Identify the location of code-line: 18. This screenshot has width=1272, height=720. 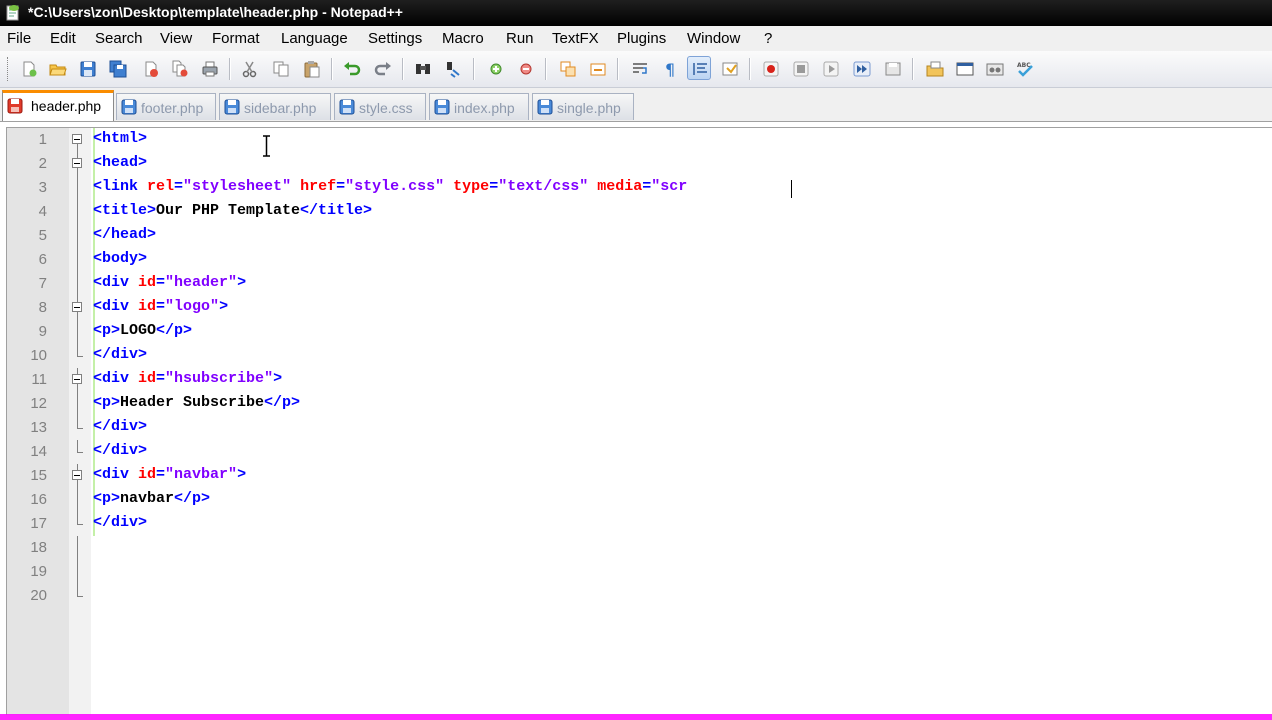
(639, 548).